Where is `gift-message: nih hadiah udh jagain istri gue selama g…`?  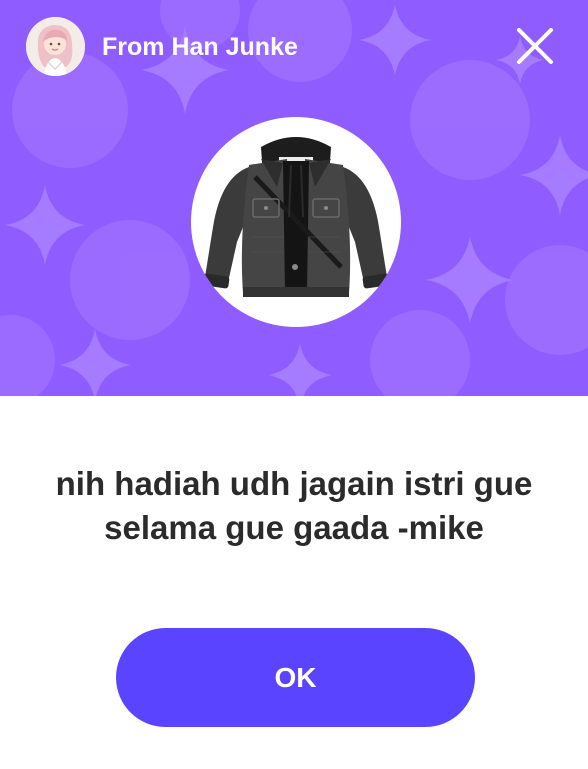 gift-message: nih hadiah udh jagain istri gue selama g… is located at coordinates (294, 505).